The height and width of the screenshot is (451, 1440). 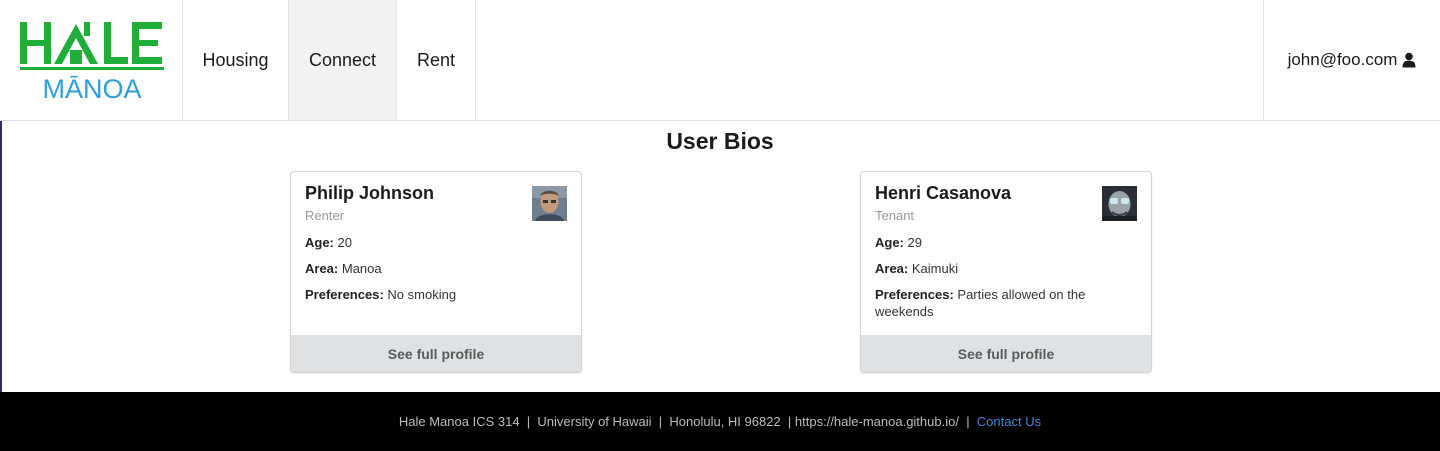 What do you see at coordinates (459, 421) in the screenshot?
I see `footer-org: Hale Manoa ICS 314` at bounding box center [459, 421].